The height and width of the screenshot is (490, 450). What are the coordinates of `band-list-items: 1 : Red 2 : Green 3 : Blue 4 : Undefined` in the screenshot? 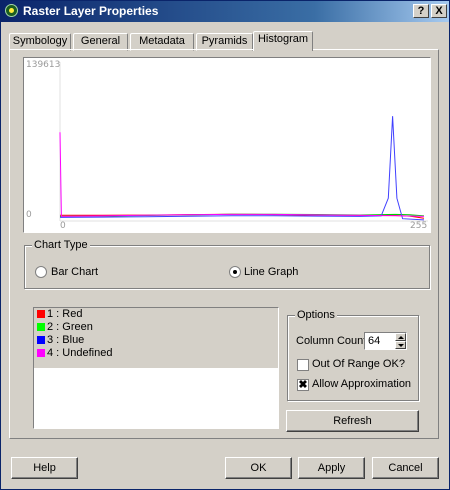 It's located at (156, 338).